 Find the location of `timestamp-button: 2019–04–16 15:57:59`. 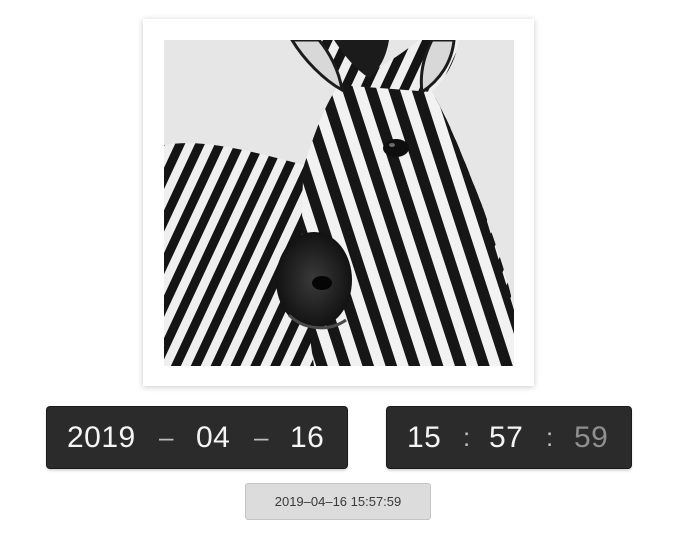

timestamp-button: 2019–04–16 15:57:59 is located at coordinates (338, 501).